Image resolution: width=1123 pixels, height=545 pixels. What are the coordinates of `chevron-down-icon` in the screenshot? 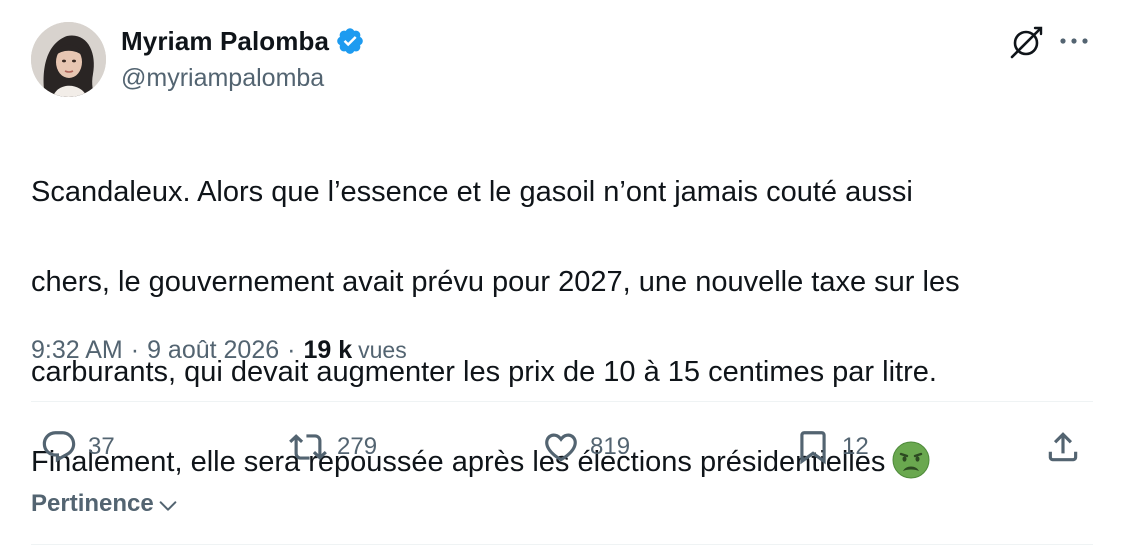 It's located at (168, 506).